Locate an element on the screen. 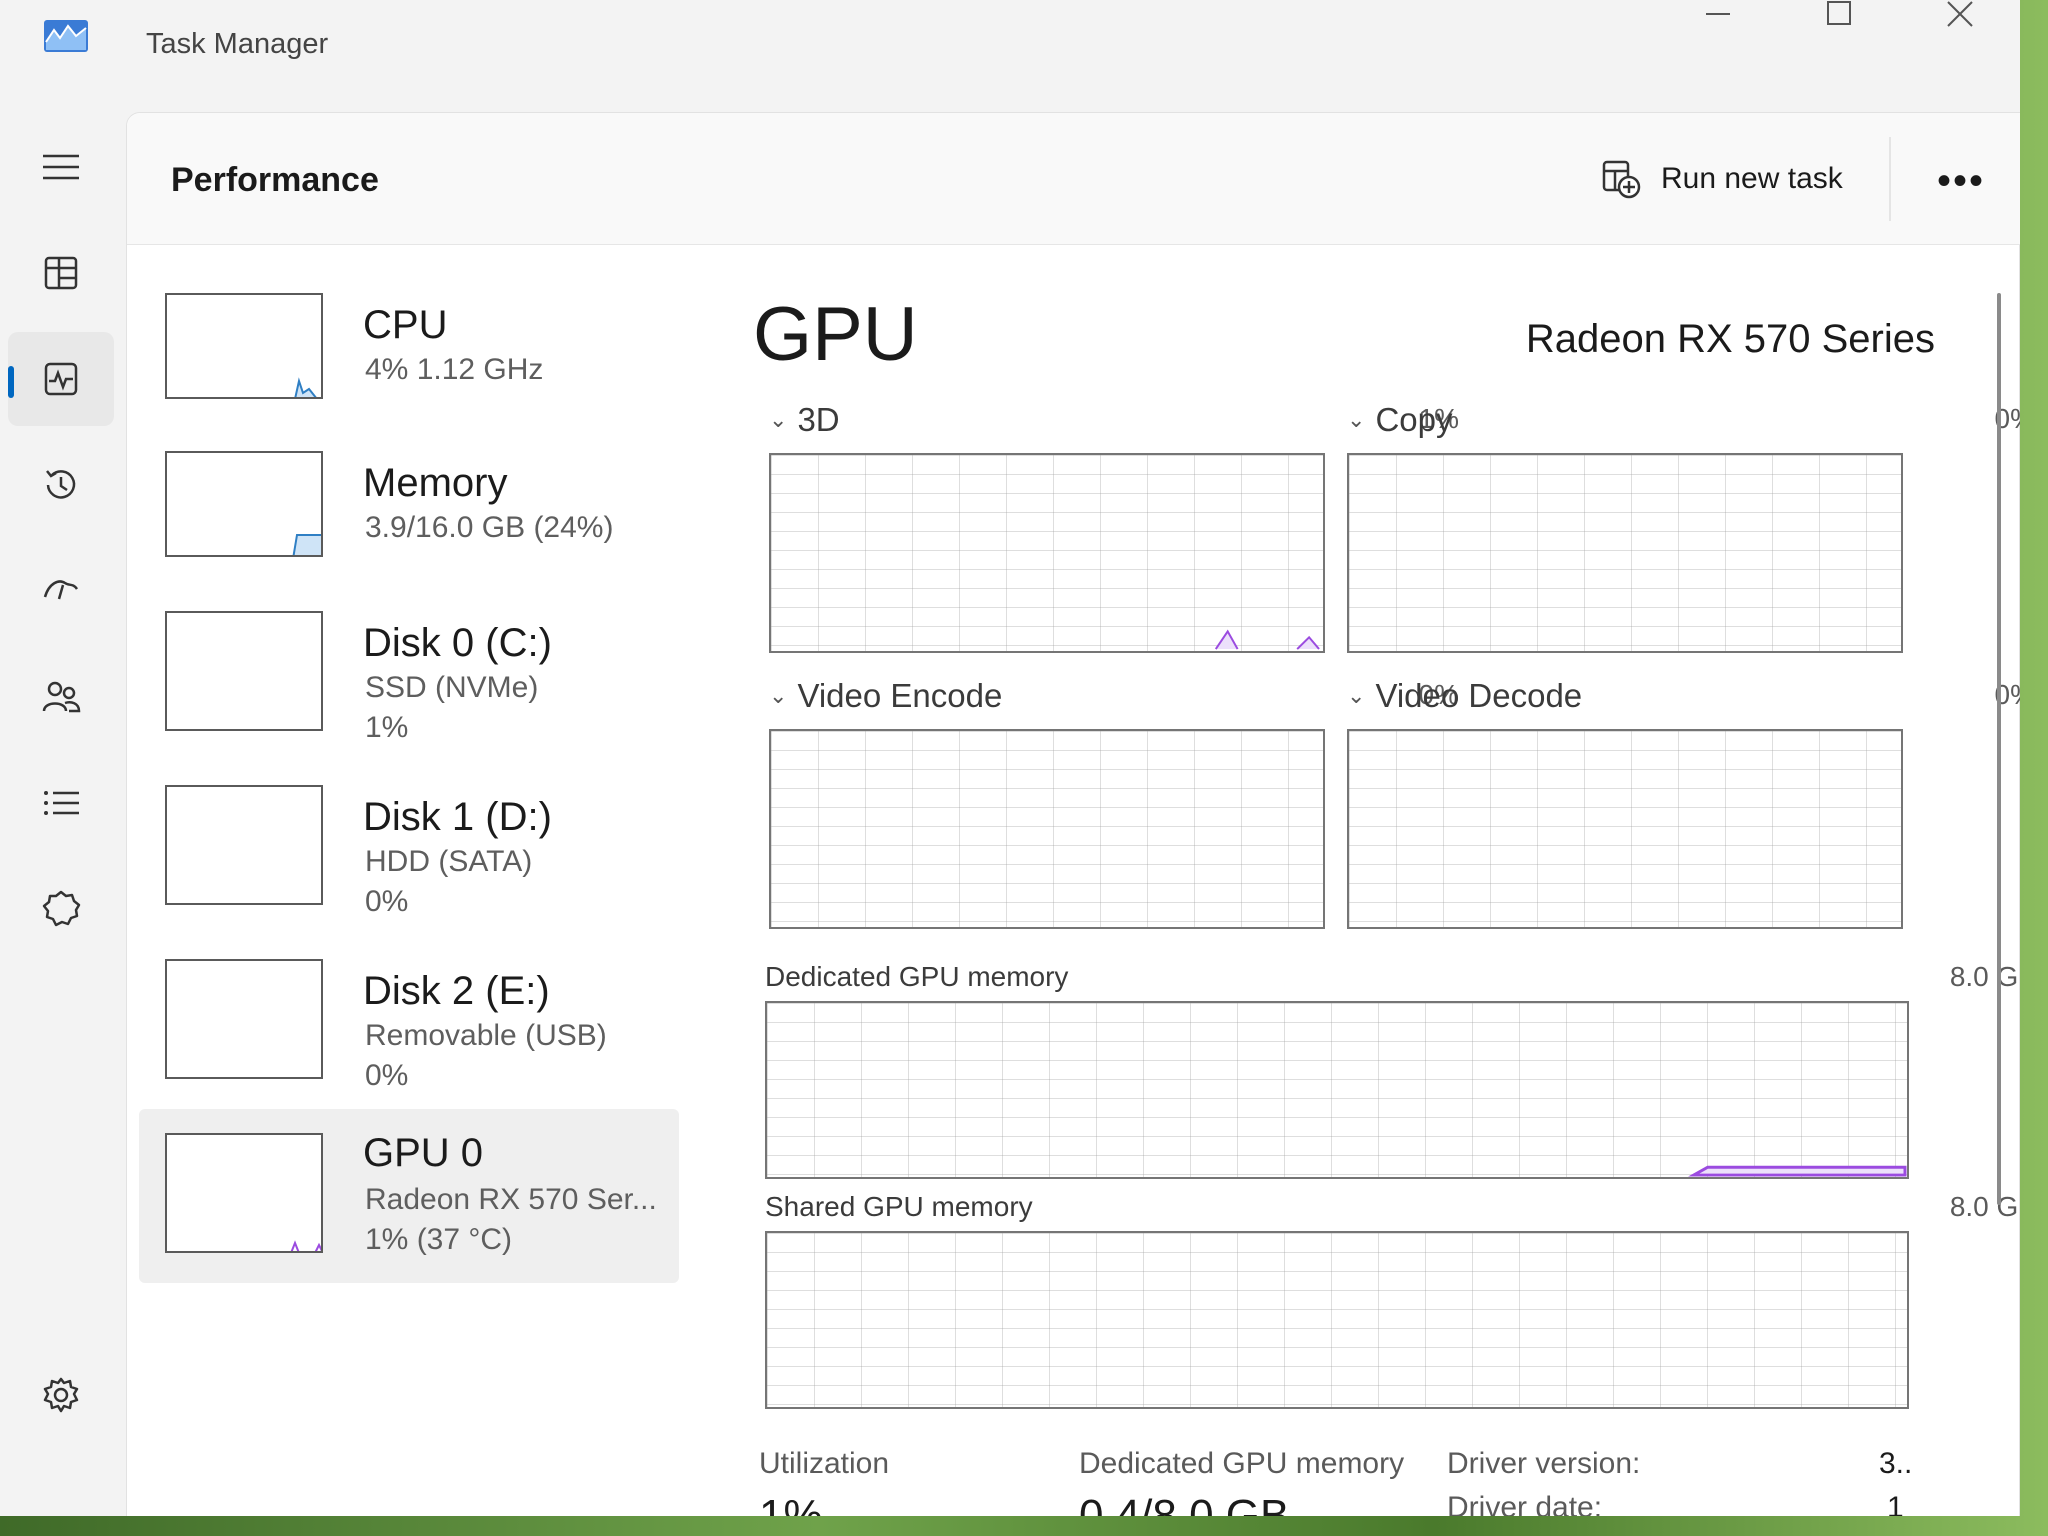 The image size is (2048, 1536). nav-item-settings is located at coordinates (61, 1395).